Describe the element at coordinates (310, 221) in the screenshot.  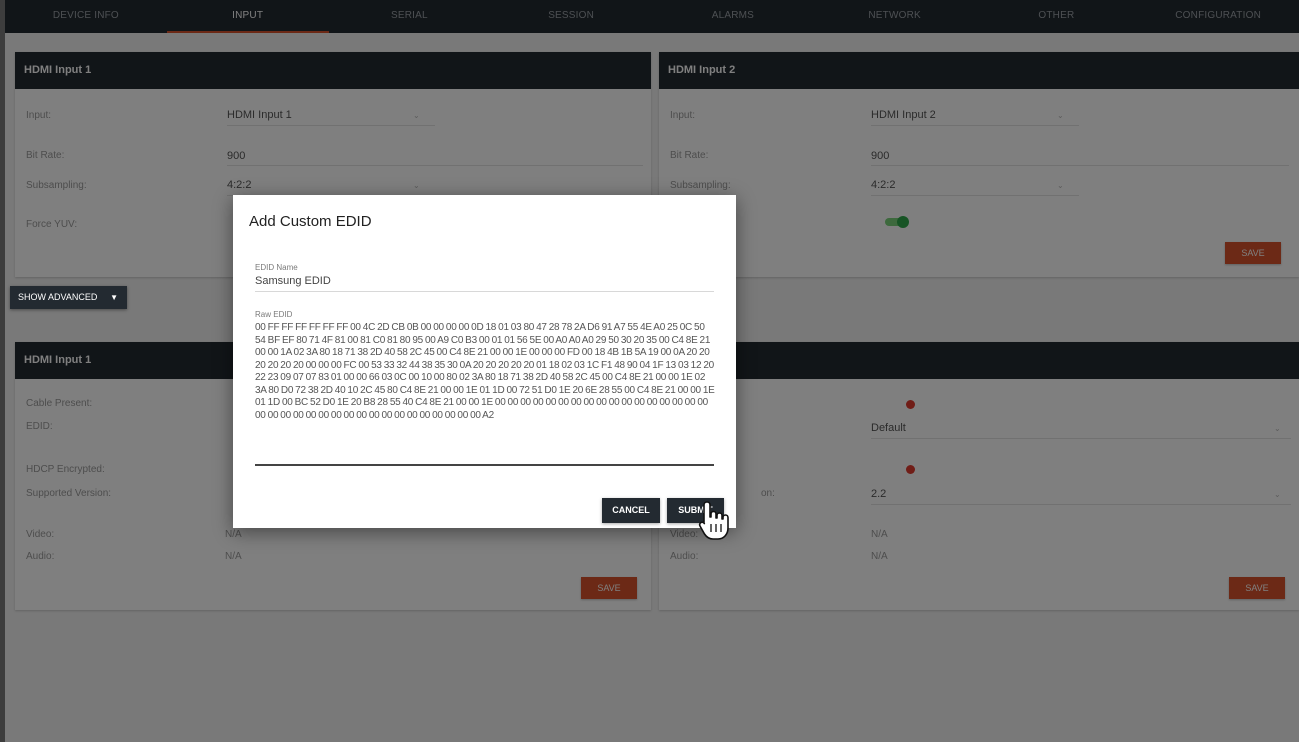
I see `dialog-title: Add Custom EDID` at that location.